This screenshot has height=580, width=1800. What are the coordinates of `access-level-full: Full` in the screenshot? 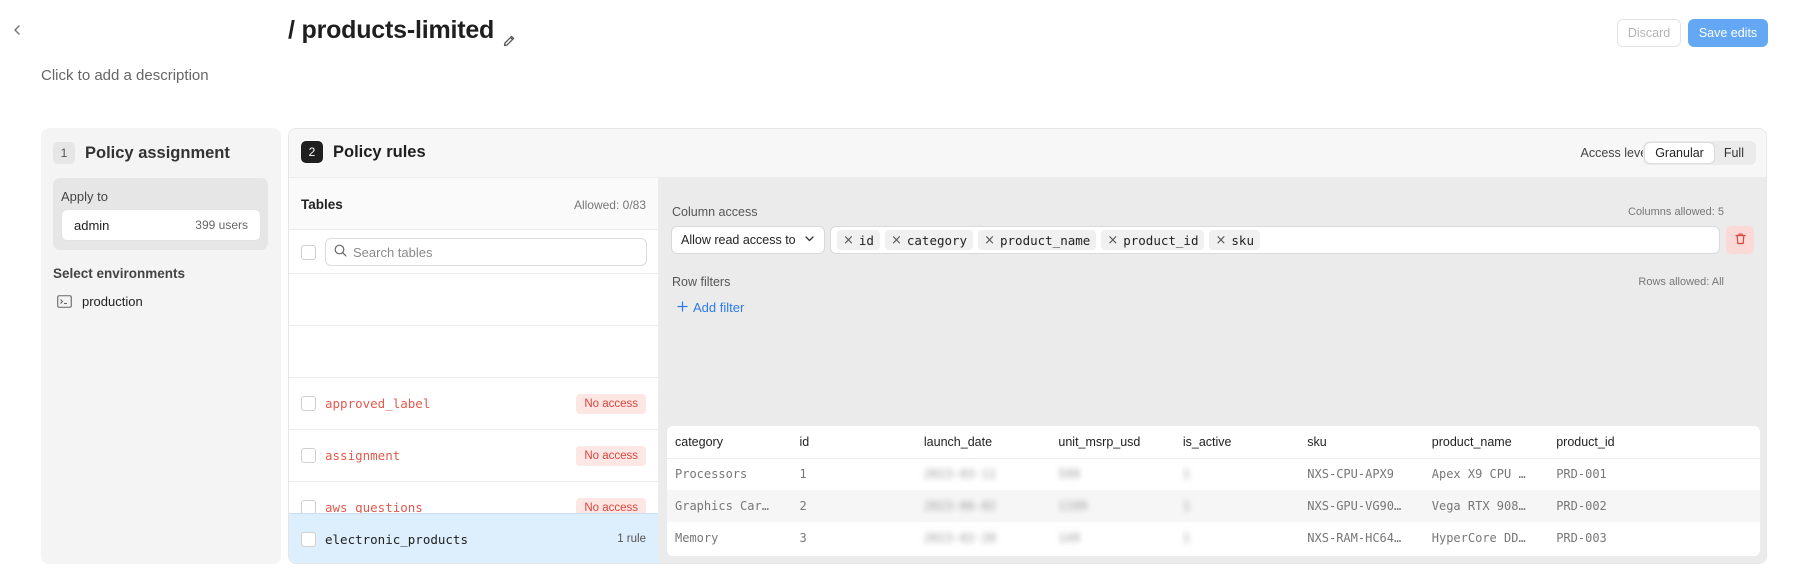 It's located at (1734, 153).